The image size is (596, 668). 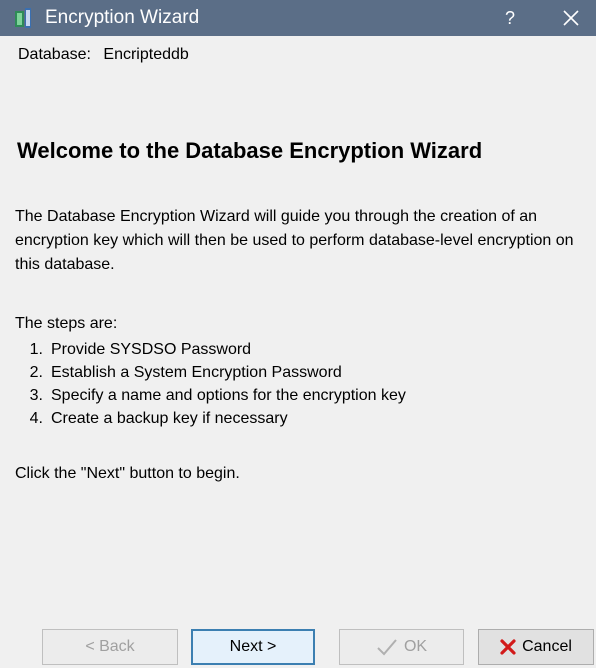 What do you see at coordinates (151, 349) in the screenshot?
I see `step-text: Provide SYSDSO Password` at bounding box center [151, 349].